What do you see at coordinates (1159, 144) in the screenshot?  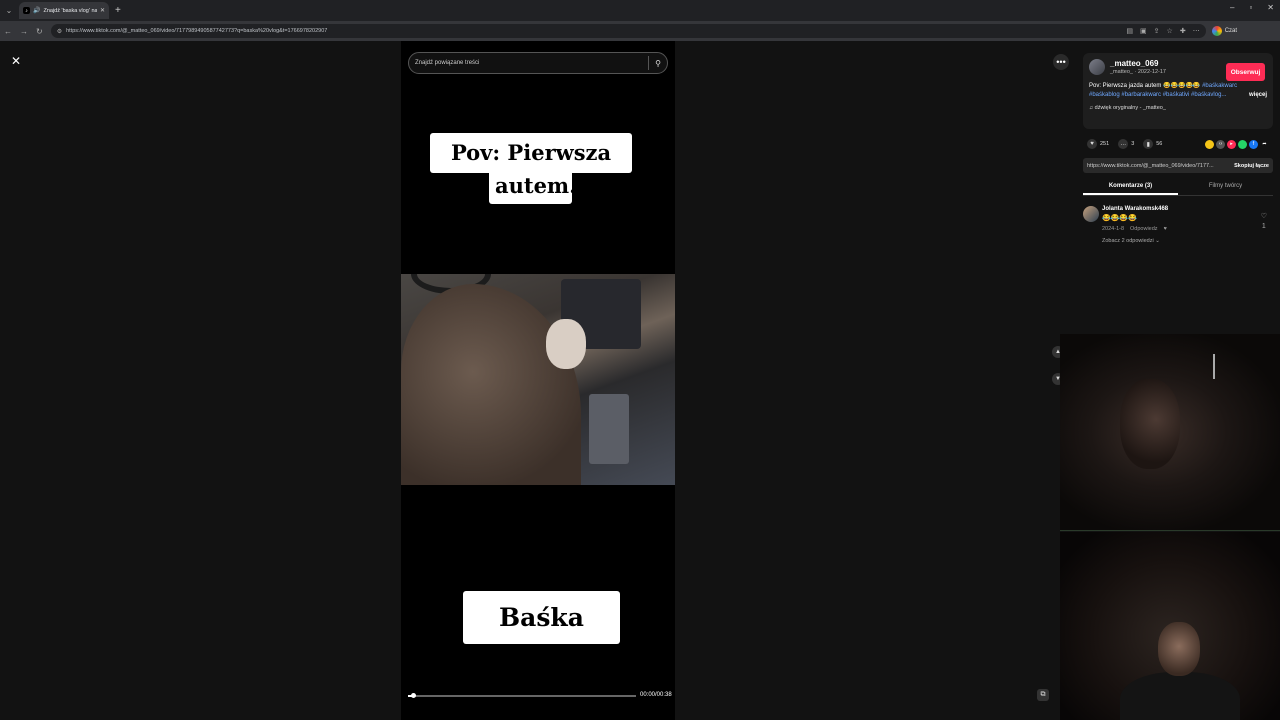 I see `save-count: 56` at bounding box center [1159, 144].